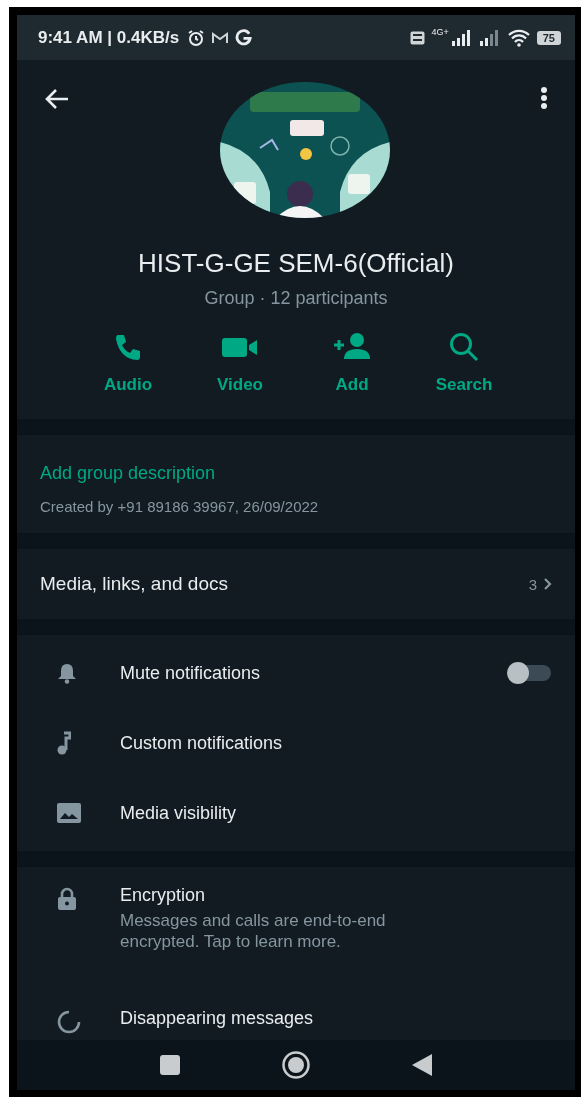  Describe the element at coordinates (296, 263) in the screenshot. I see `group-name: HIST-G-GE SEM-6(Official)` at that location.